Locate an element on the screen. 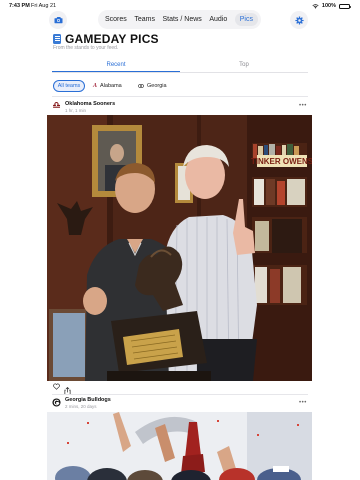 This screenshot has width=360, height=480. battery-percent: 100% is located at coordinates (328, 6).